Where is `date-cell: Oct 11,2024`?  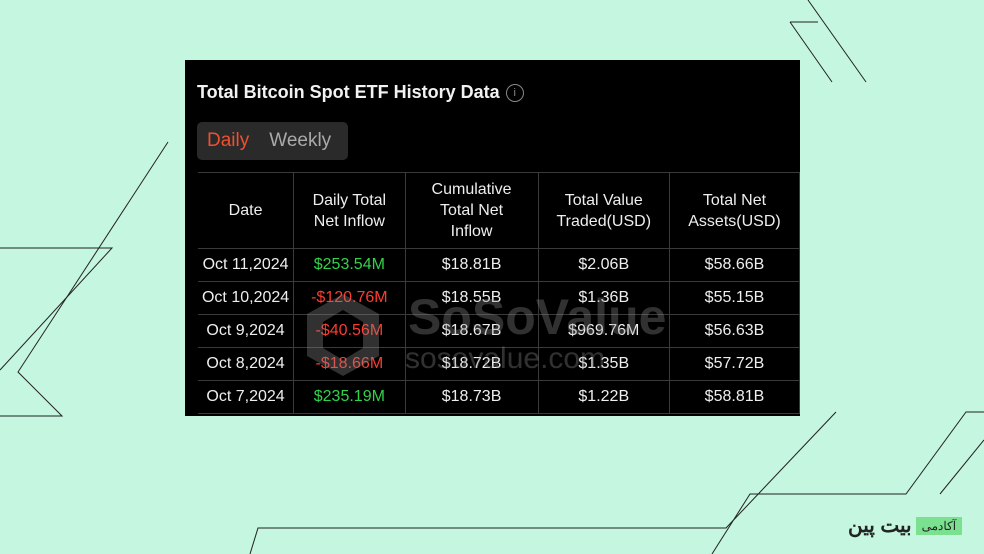 date-cell: Oct 11,2024 is located at coordinates (246, 265).